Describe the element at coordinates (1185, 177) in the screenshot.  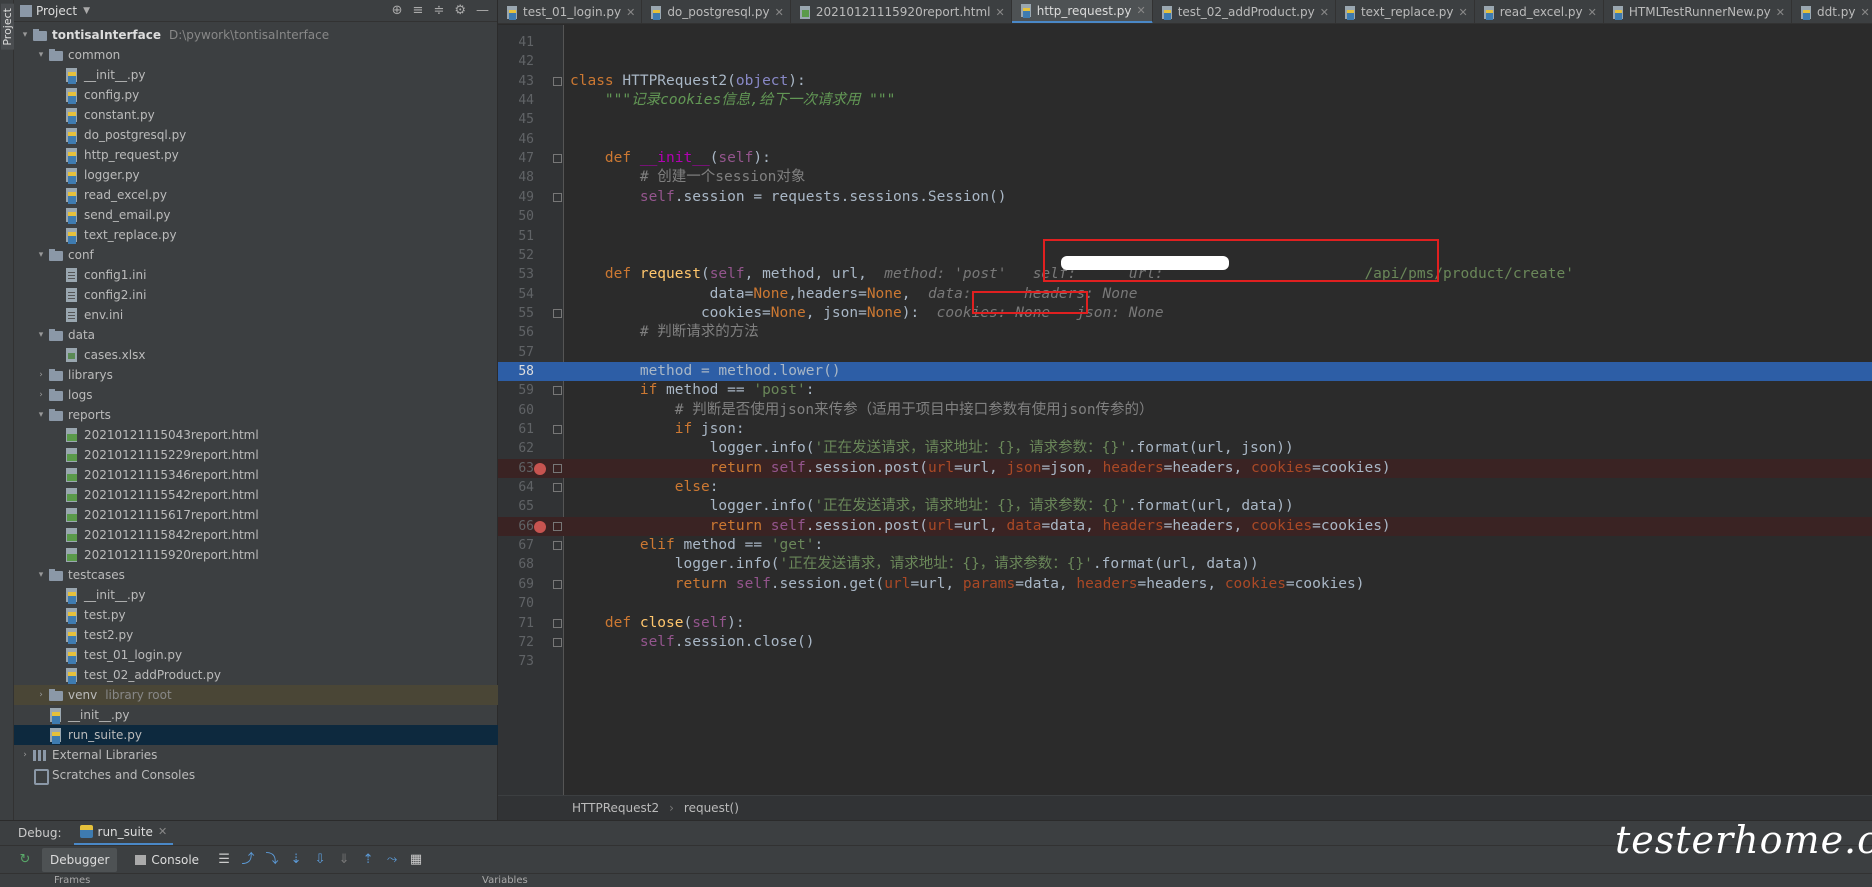
I see `code-line: 48 # 创建一个session对象` at that location.